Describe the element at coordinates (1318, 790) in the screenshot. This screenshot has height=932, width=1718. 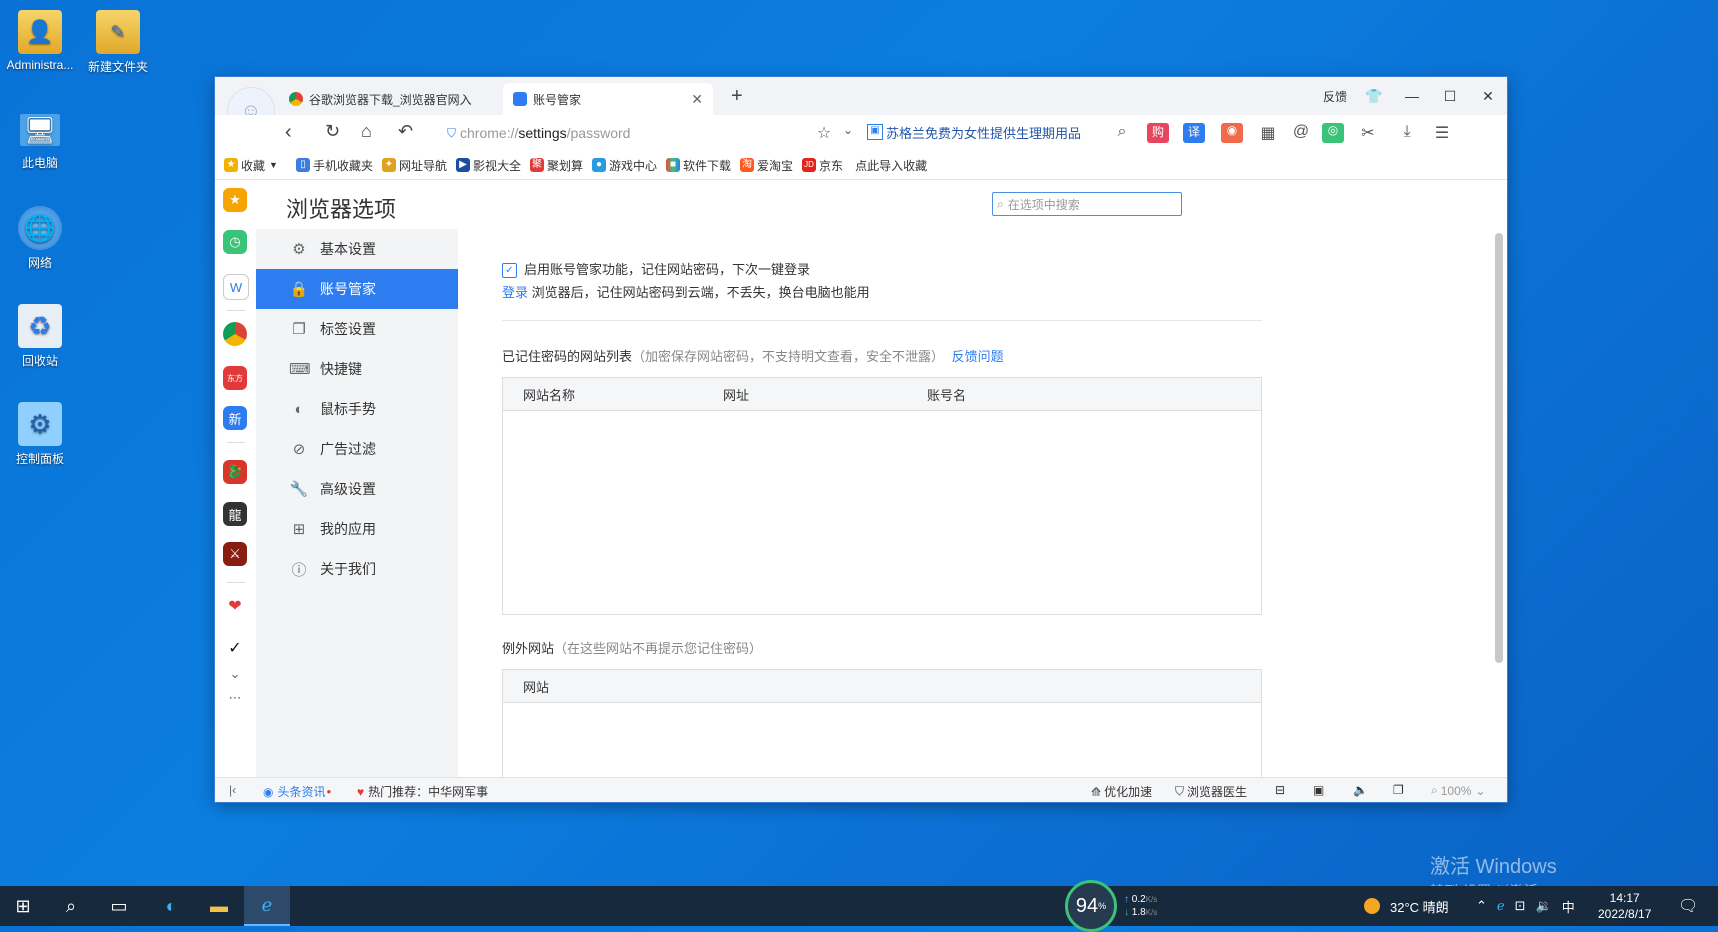
I see `screen-icon: ▣` at that location.